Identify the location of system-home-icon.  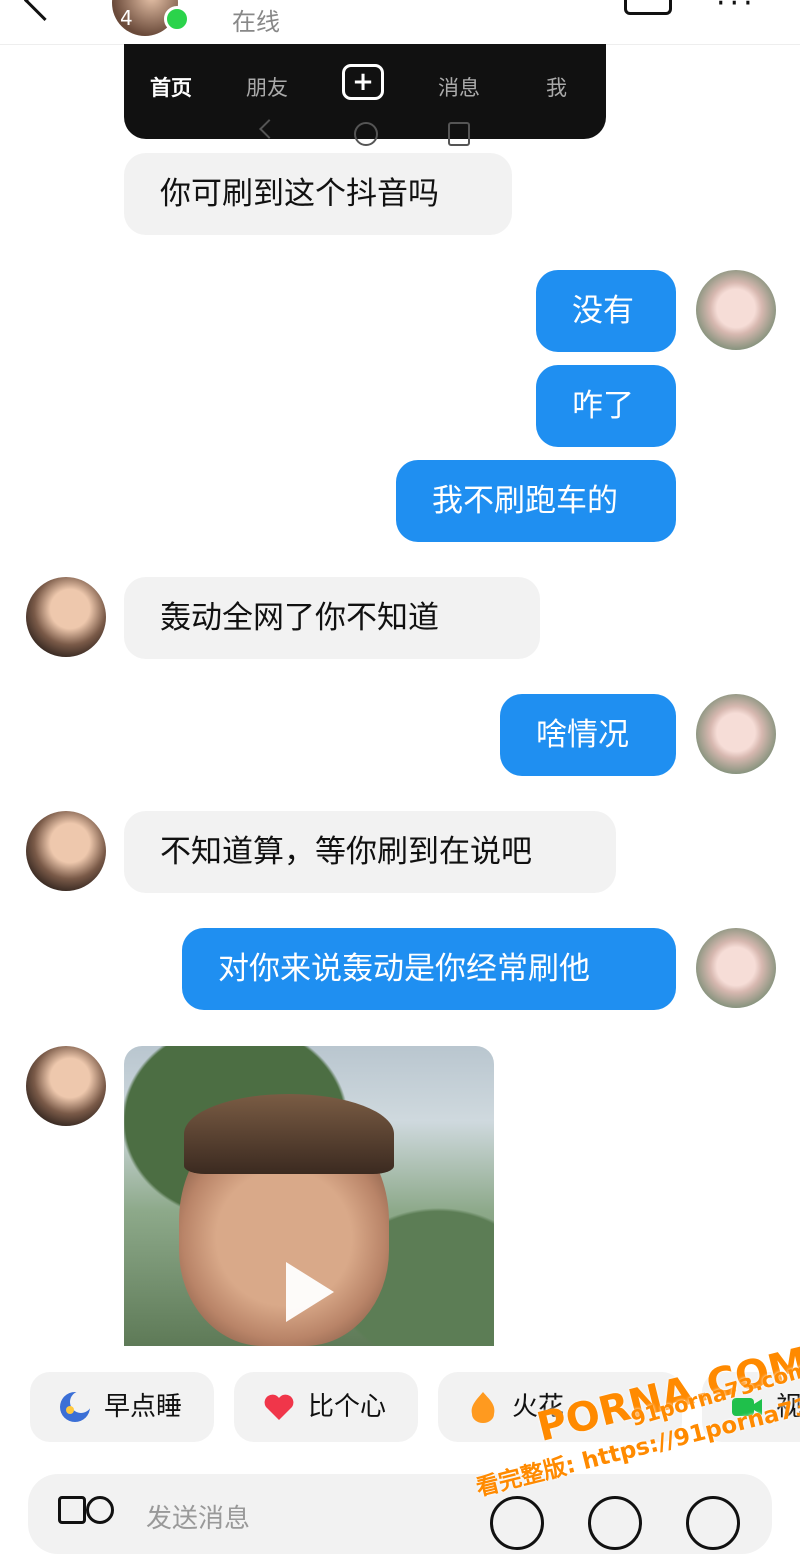
(366, 134).